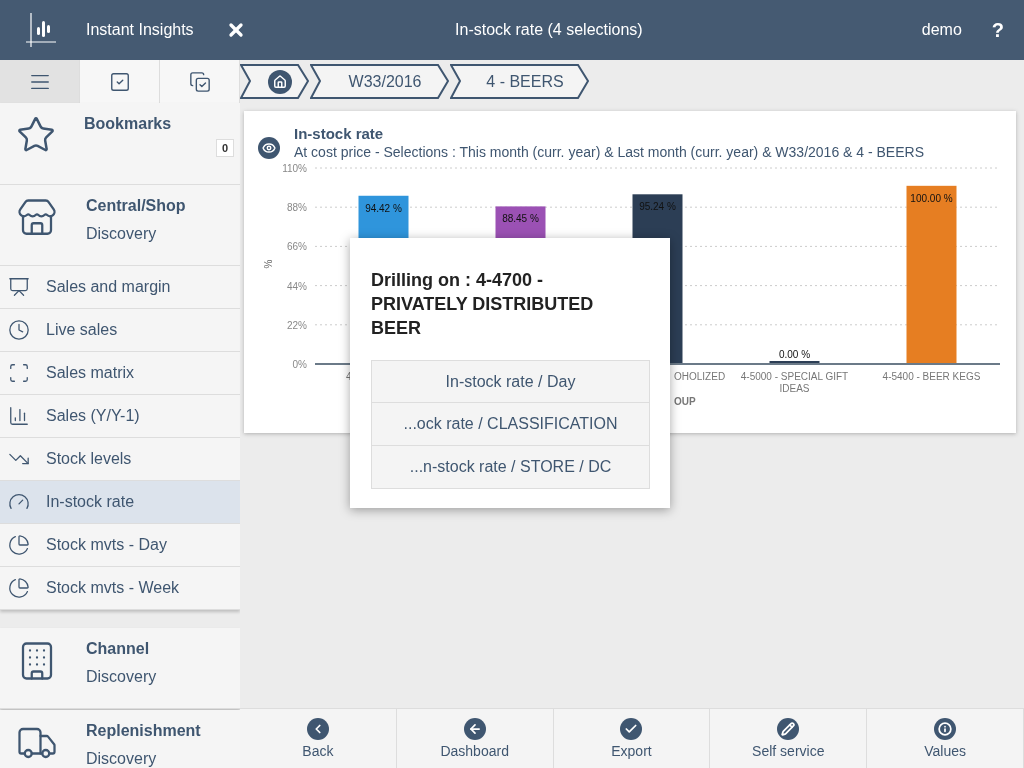 The height and width of the screenshot is (768, 1024). What do you see at coordinates (297, 286) in the screenshot?
I see `y-tick-label: 44%` at bounding box center [297, 286].